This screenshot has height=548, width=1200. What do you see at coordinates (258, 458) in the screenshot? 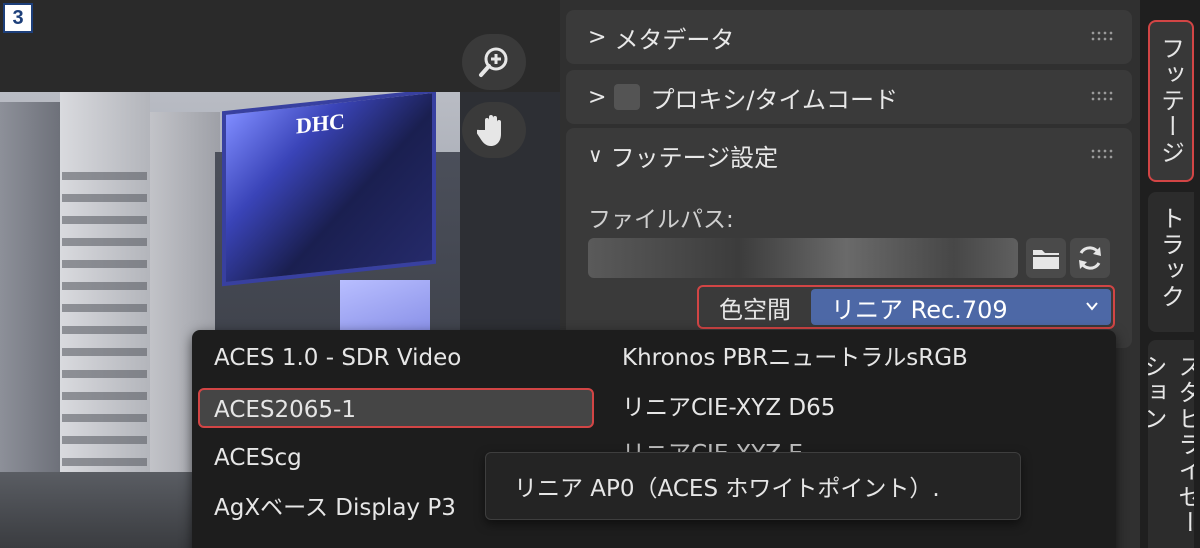
I see `option-acescg: ACEScg` at bounding box center [258, 458].